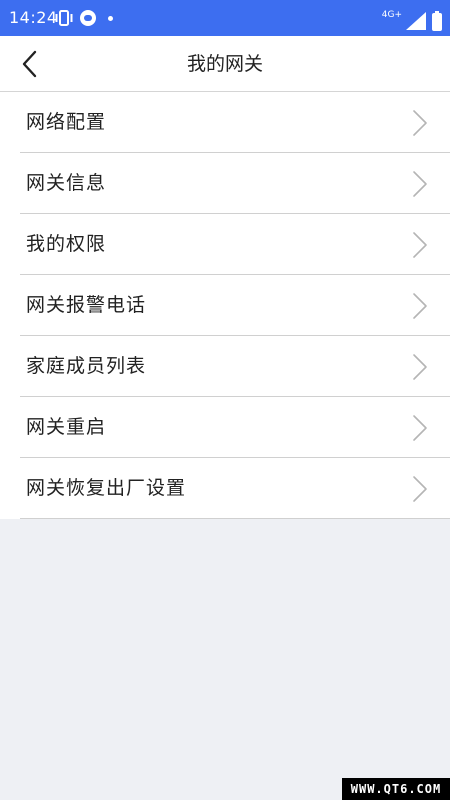  Describe the element at coordinates (225, 244) in the screenshot. I see `menu-item-my-permissions: 我的权限` at that location.